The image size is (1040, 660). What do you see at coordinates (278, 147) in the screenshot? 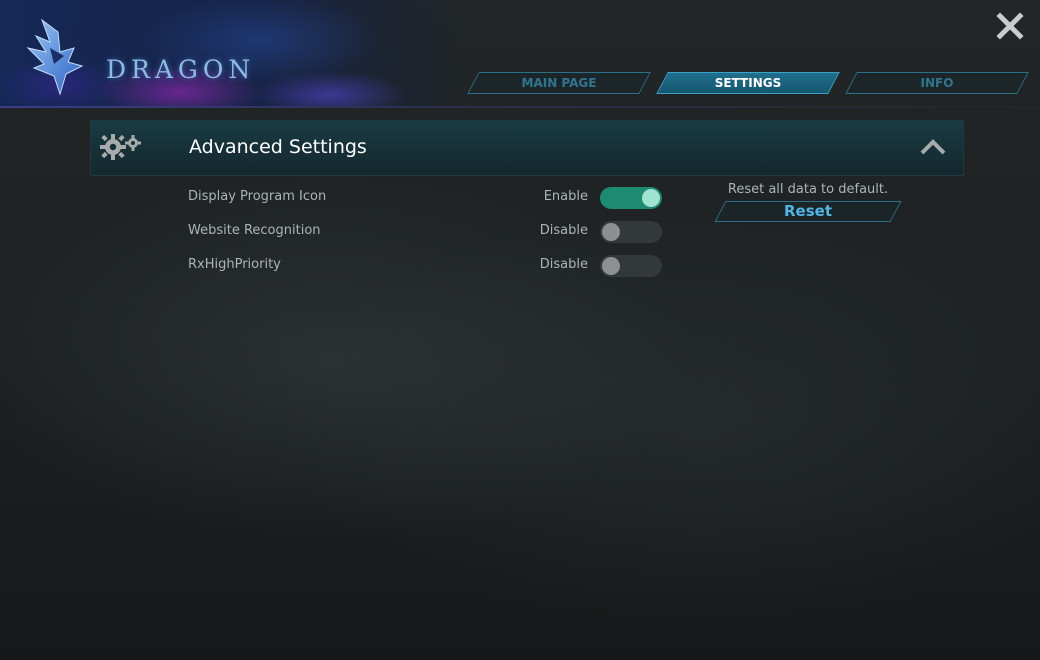
I see `section-title: Advanced Settings` at bounding box center [278, 147].